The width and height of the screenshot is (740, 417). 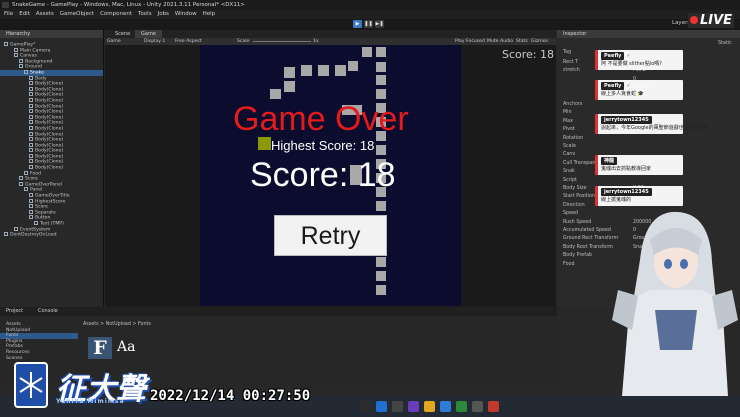 What do you see at coordinates (321, 119) in the screenshot?
I see `game-over-title: Game Over` at bounding box center [321, 119].